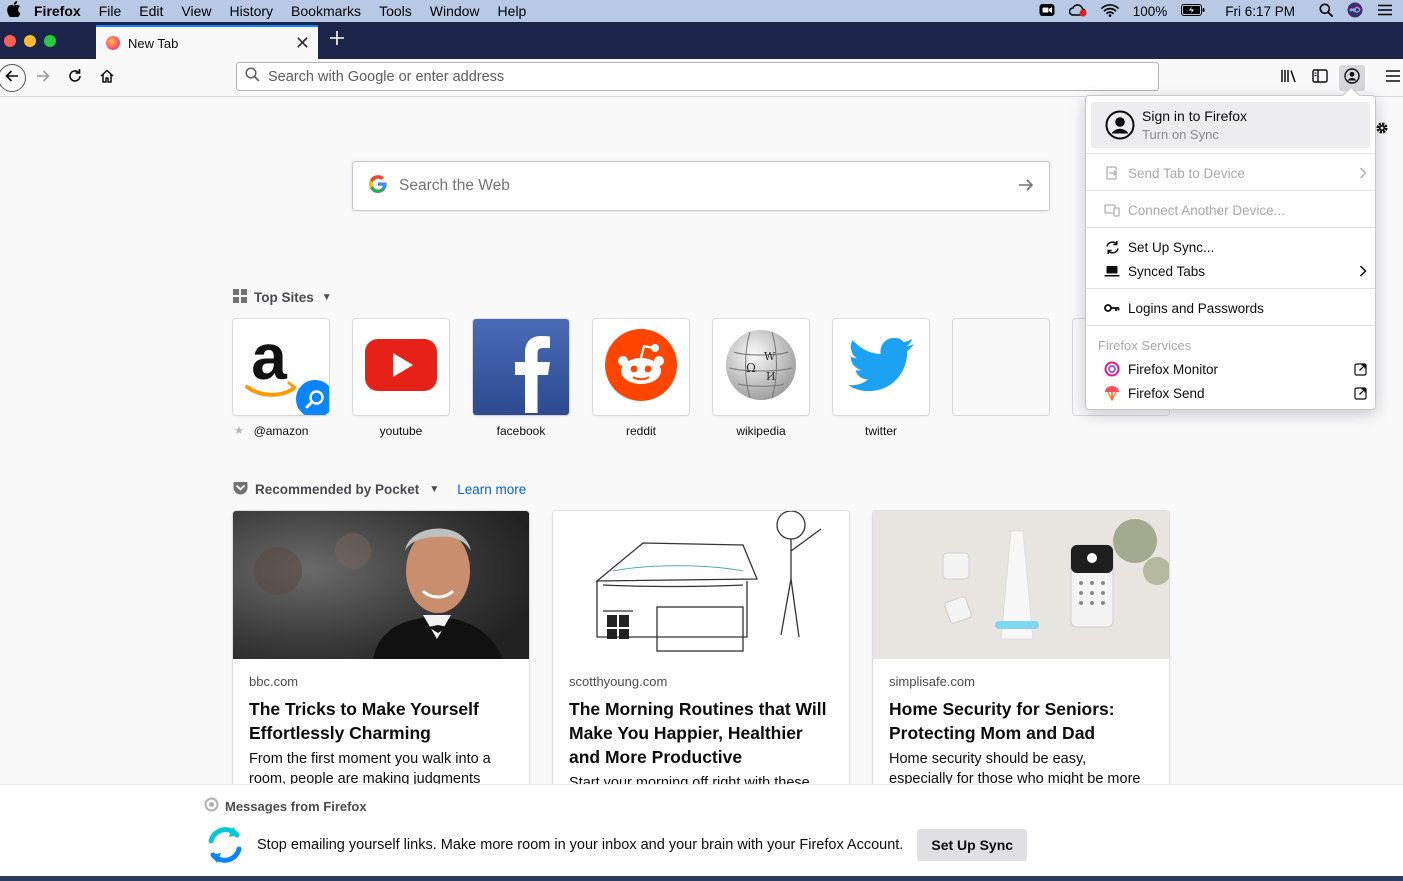 This screenshot has width=1403, height=881. I want to click on pocket-header: Recommended by Pocket ▼ Learn more, so click(379, 489).